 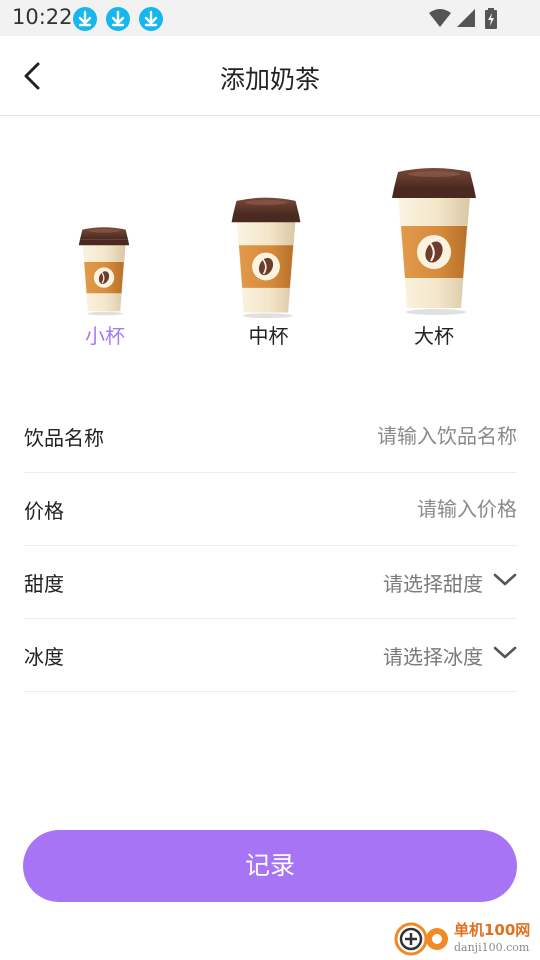 I want to click on status-time: 10:22, so click(x=42, y=17).